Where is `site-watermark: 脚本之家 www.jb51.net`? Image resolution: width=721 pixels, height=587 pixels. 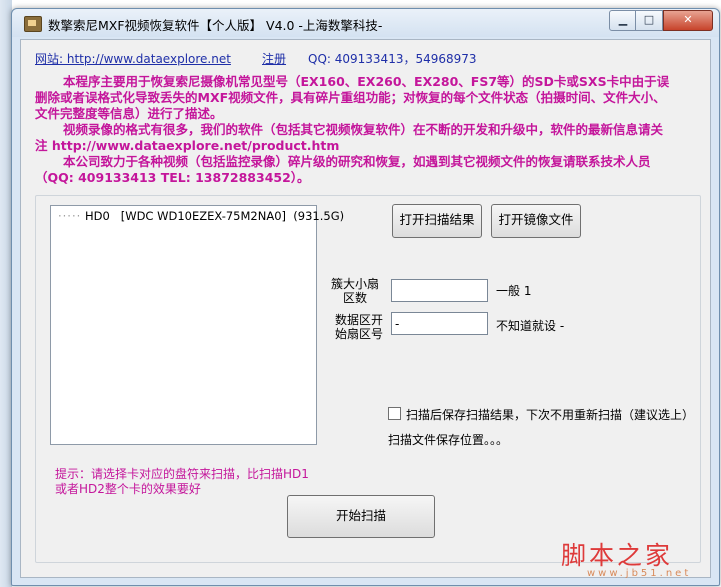
site-watermark: 脚本之家 www.jb51.net is located at coordinates (631, 561).